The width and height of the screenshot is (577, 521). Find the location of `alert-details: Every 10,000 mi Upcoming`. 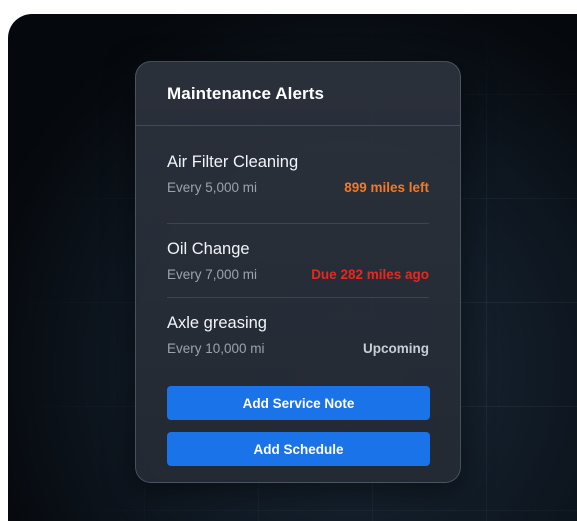

alert-details: Every 10,000 mi Upcoming is located at coordinates (298, 348).